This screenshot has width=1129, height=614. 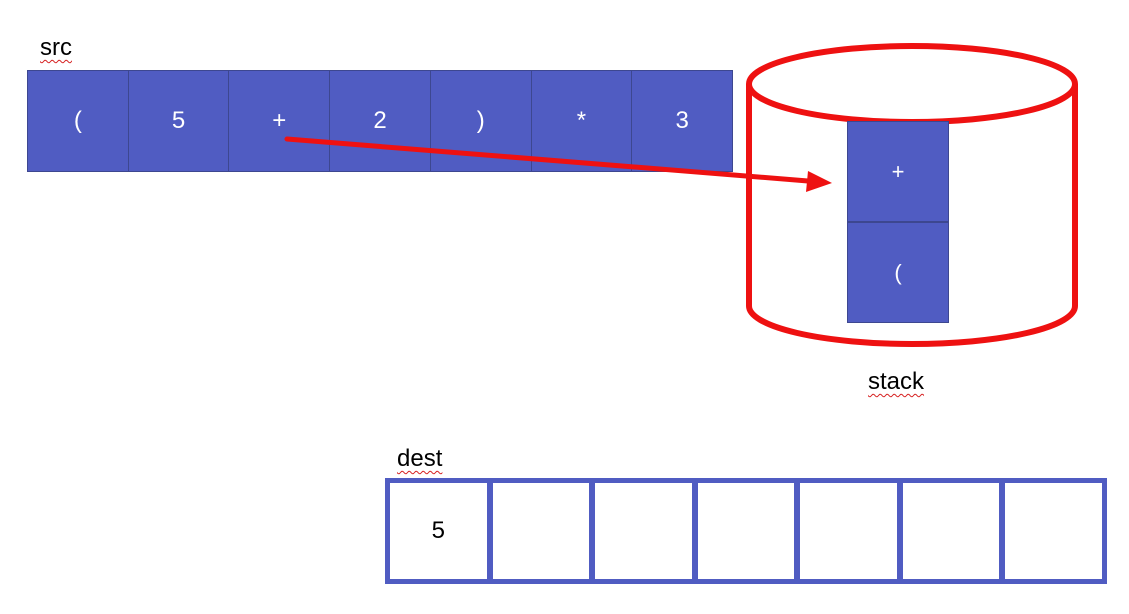 I want to click on arrow-shaft, so click(x=547, y=160).